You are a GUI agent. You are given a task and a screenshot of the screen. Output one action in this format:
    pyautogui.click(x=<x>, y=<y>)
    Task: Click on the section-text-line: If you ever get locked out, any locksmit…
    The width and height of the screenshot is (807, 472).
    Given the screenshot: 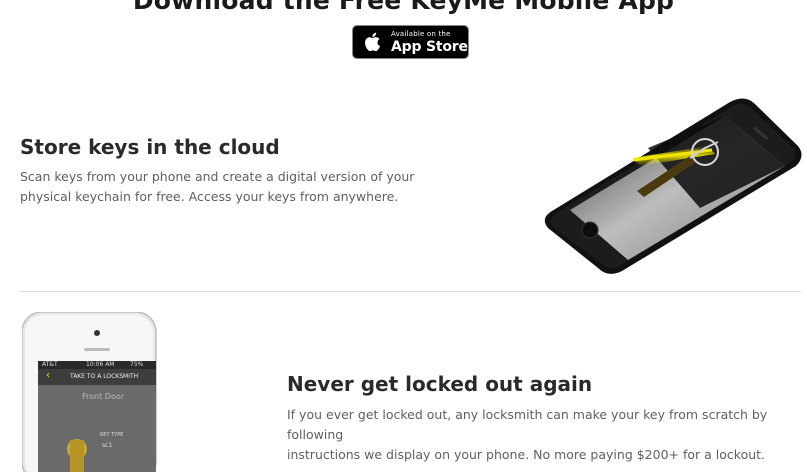 What is the action you would take?
    pyautogui.click(x=527, y=424)
    